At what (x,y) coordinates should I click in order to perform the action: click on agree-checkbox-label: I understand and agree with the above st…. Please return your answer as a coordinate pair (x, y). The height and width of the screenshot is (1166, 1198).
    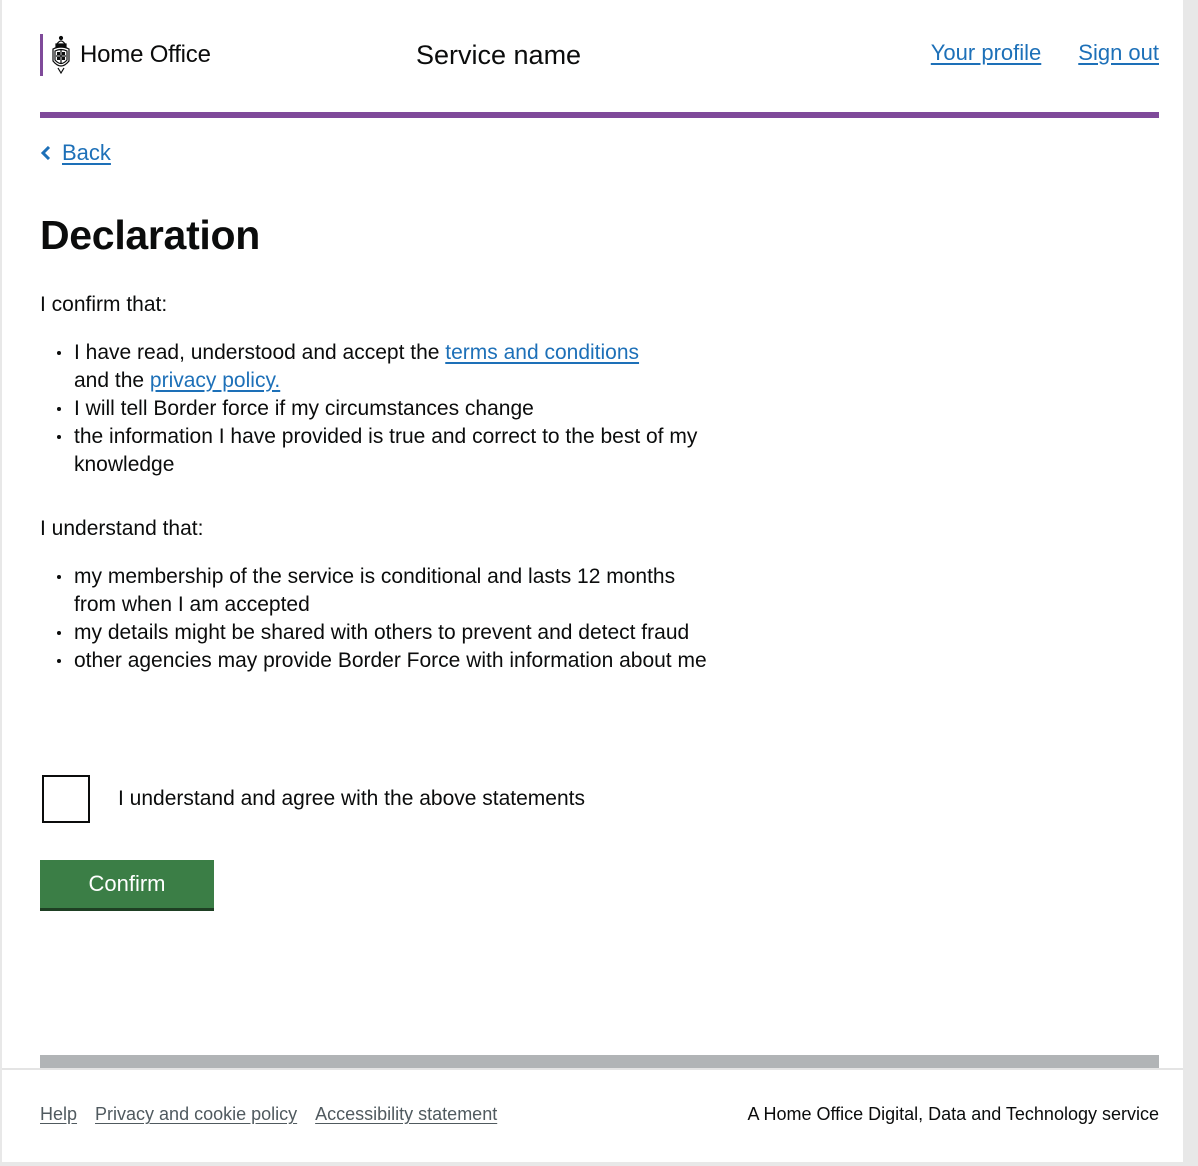
    Looking at the image, I should click on (351, 799).